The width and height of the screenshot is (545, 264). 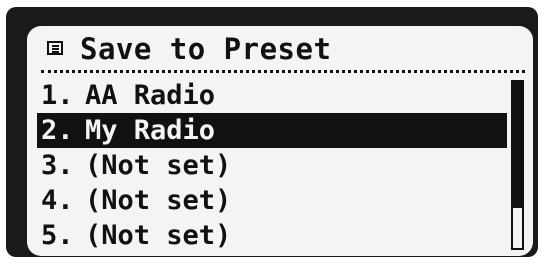 I want to click on preset-name: AA Radio, so click(x=150, y=95).